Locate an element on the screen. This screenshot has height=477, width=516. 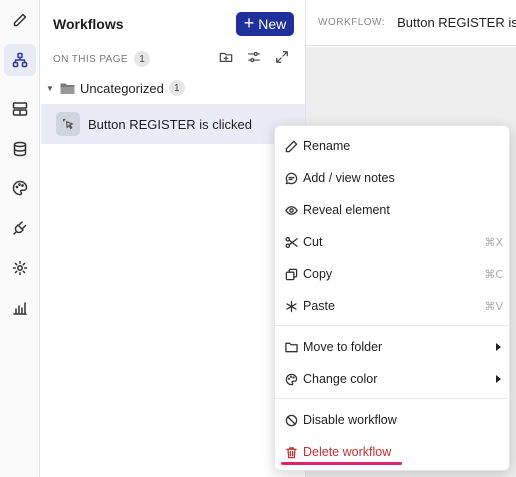
workflow-icon is located at coordinates (20, 60).